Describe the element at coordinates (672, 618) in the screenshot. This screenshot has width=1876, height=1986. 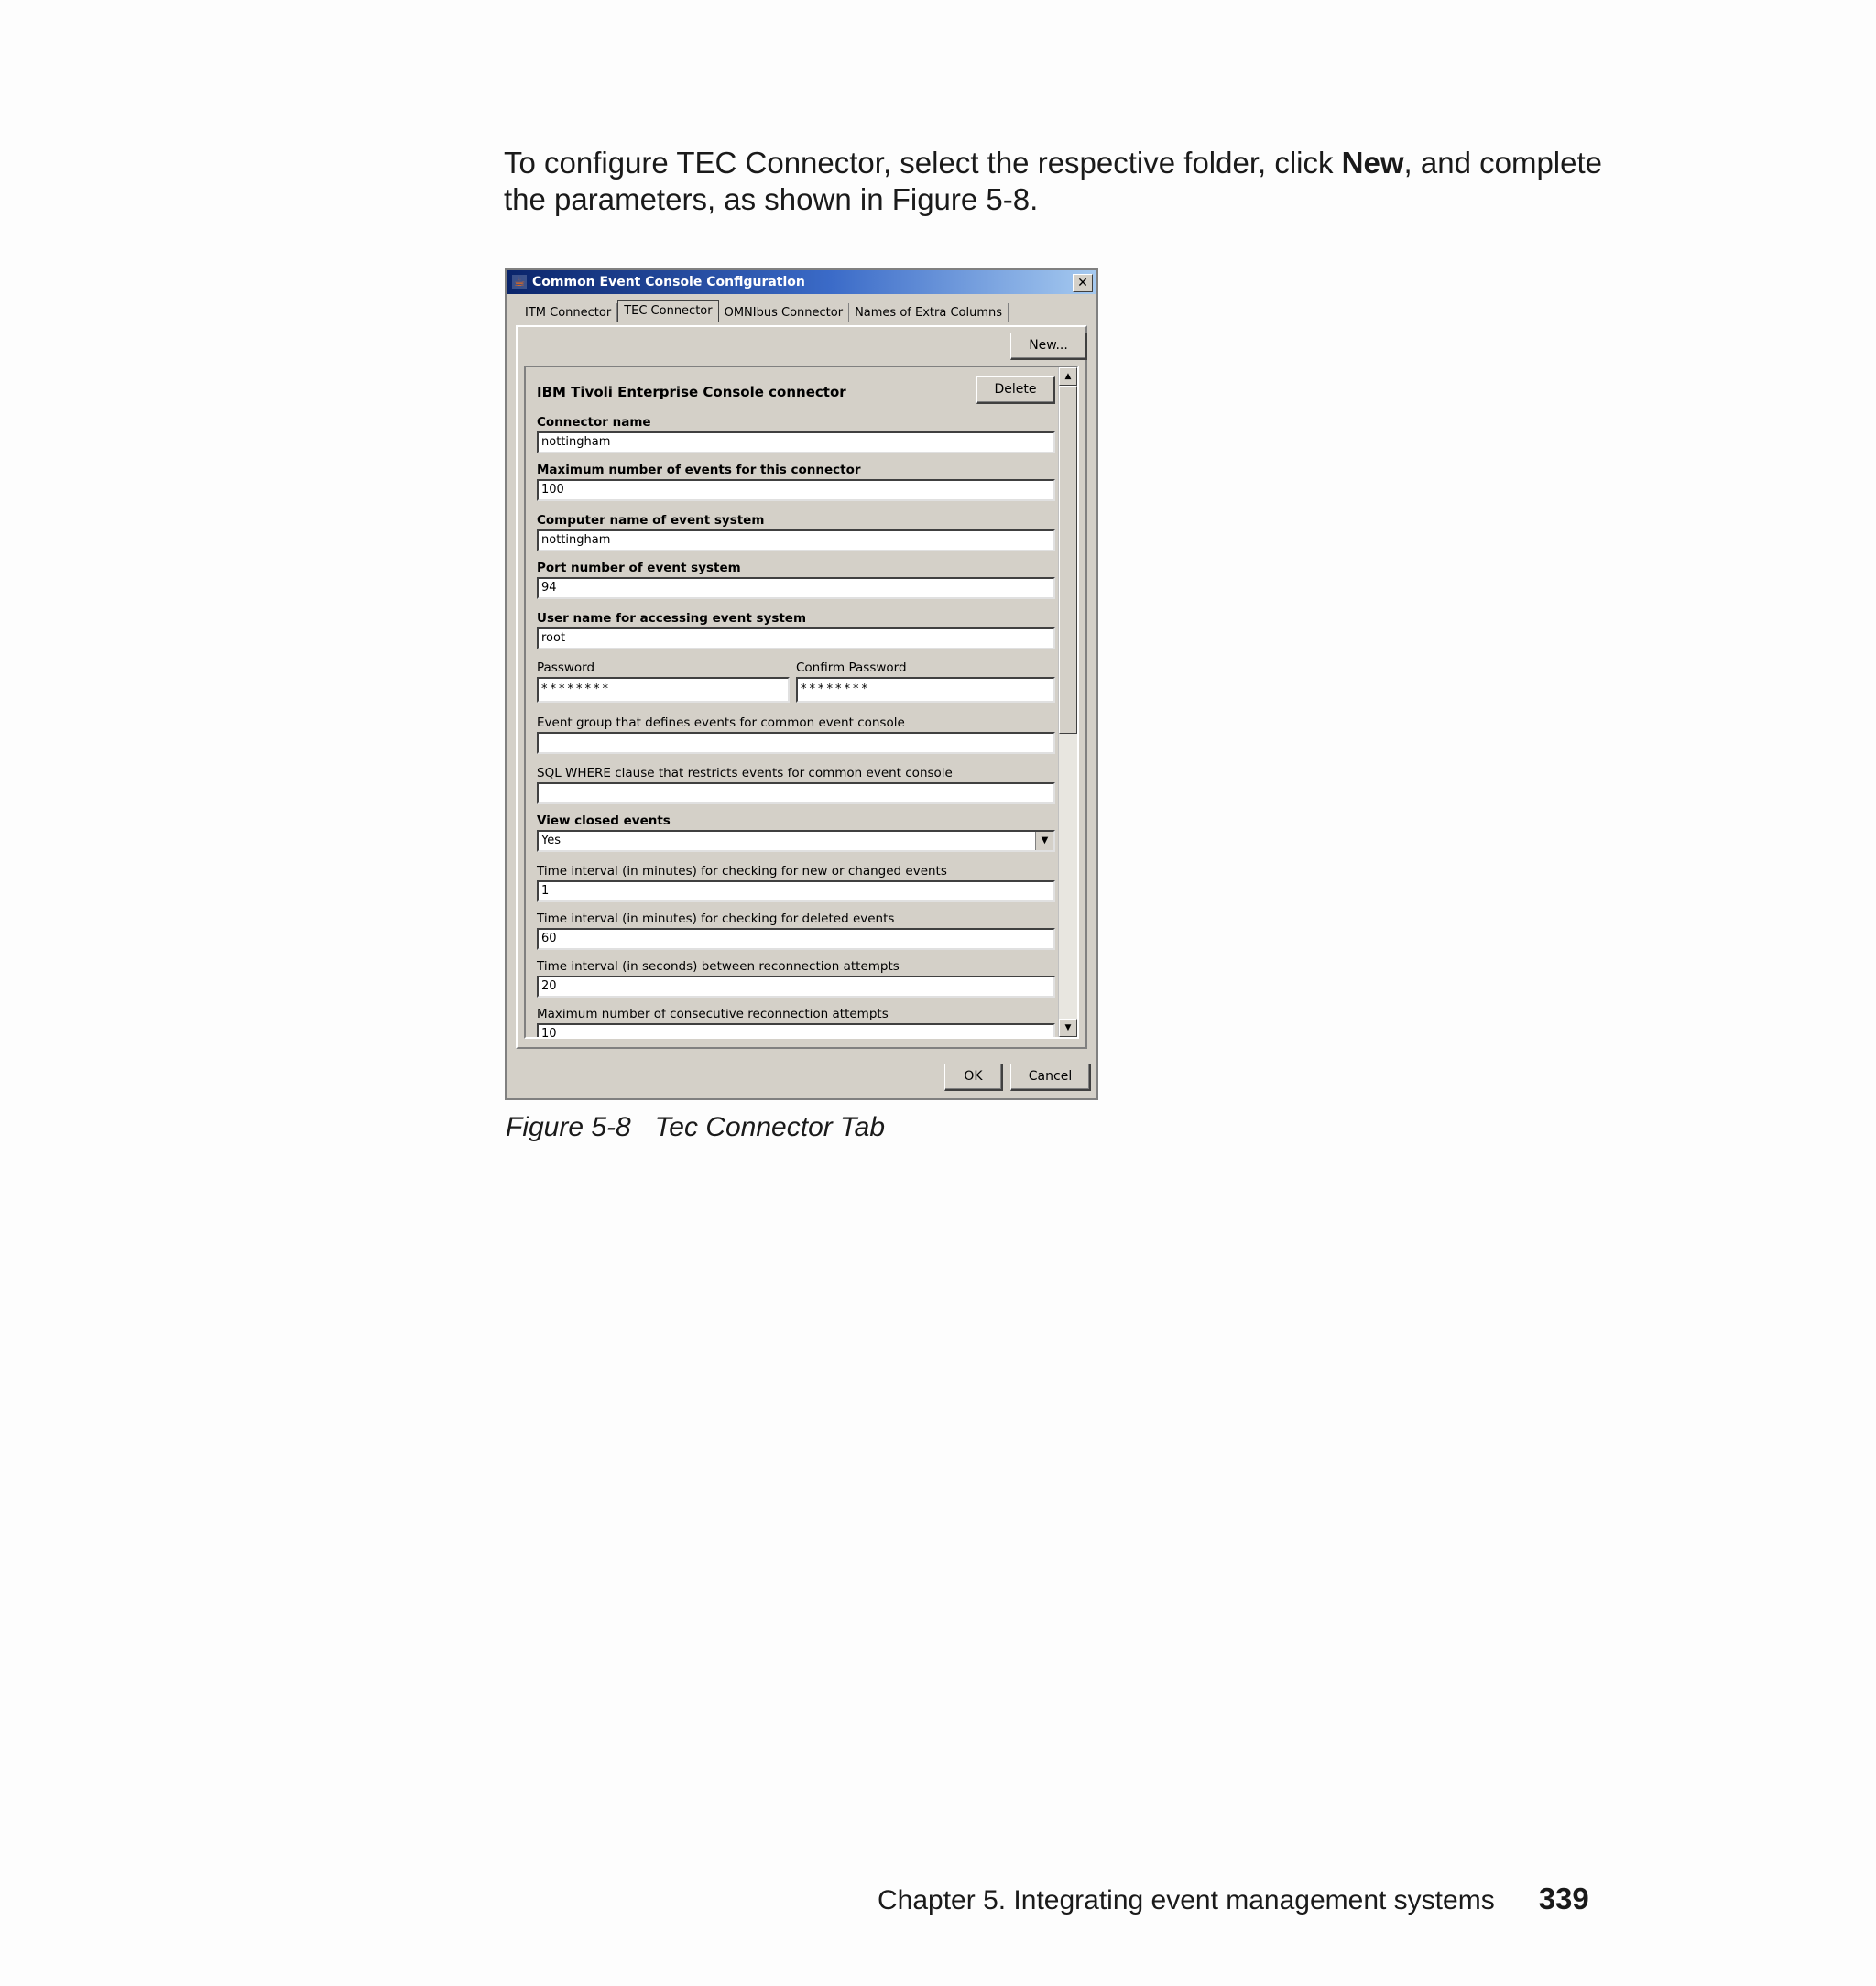
I see `user-name-label: User name for accessing event system` at that location.